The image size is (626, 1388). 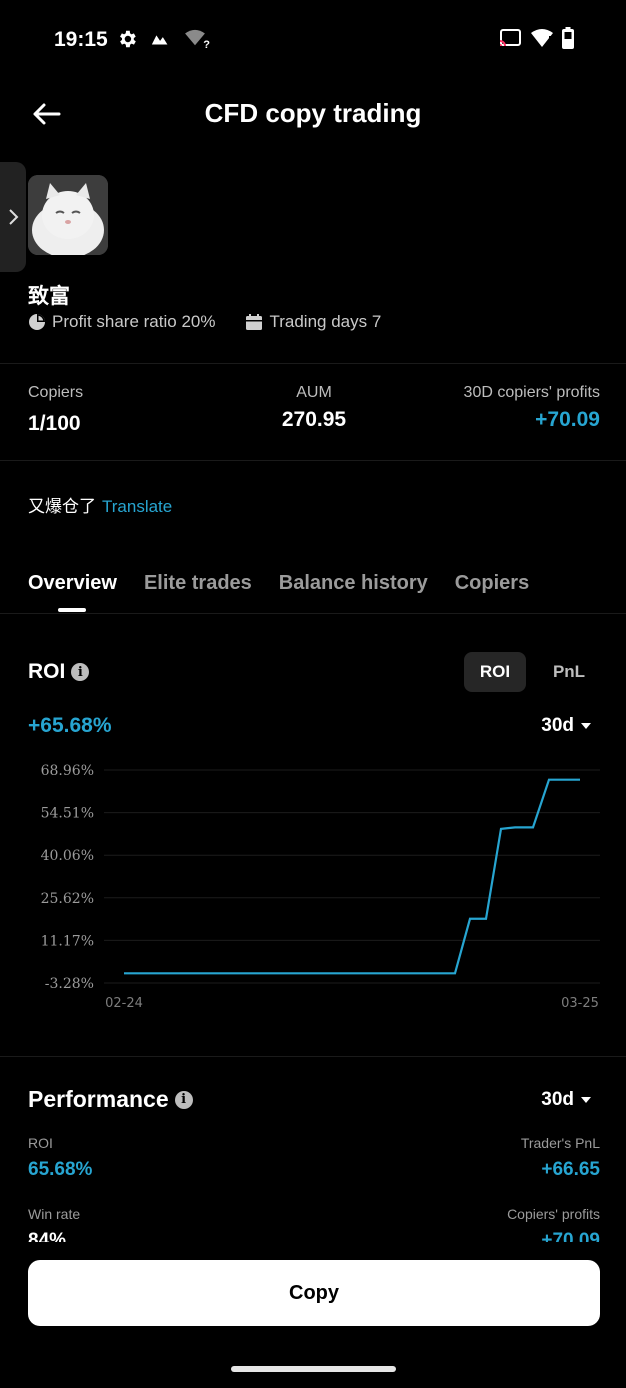 What do you see at coordinates (197, 40) in the screenshot?
I see `wifi-question-icon: ?` at bounding box center [197, 40].